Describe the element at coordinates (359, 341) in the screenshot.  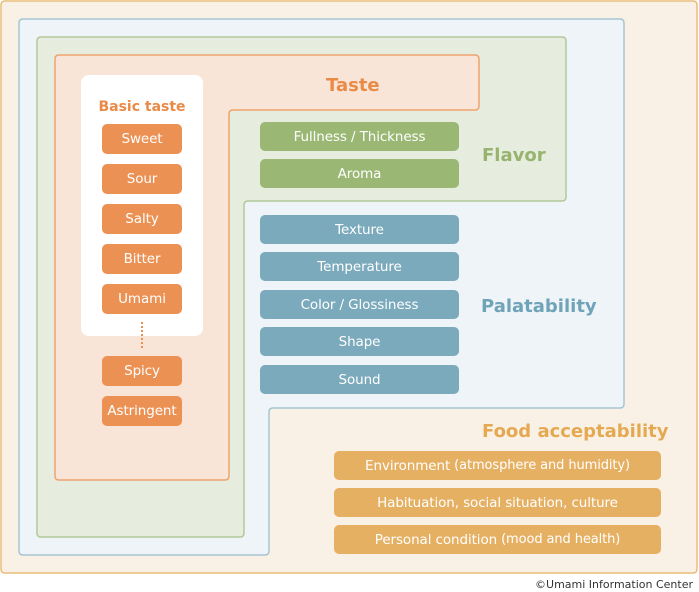
I see `palatability-shape: Shape` at that location.